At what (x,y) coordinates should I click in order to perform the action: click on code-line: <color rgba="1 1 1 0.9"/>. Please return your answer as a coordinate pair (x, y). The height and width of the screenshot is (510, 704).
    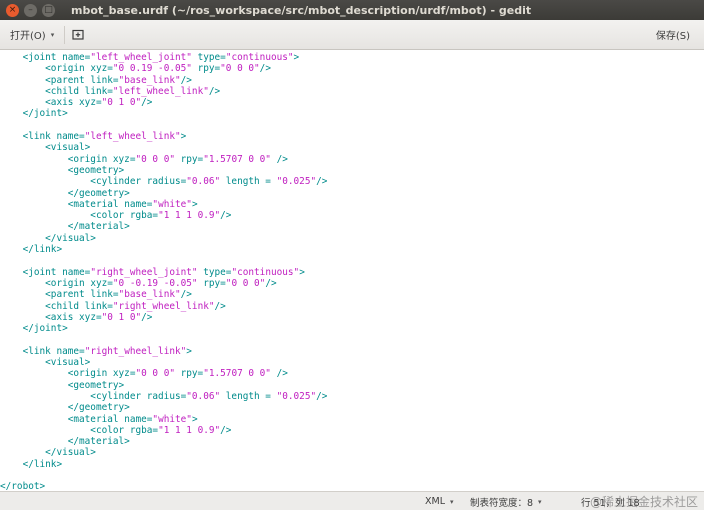
    Looking at the image, I should click on (352, 430).